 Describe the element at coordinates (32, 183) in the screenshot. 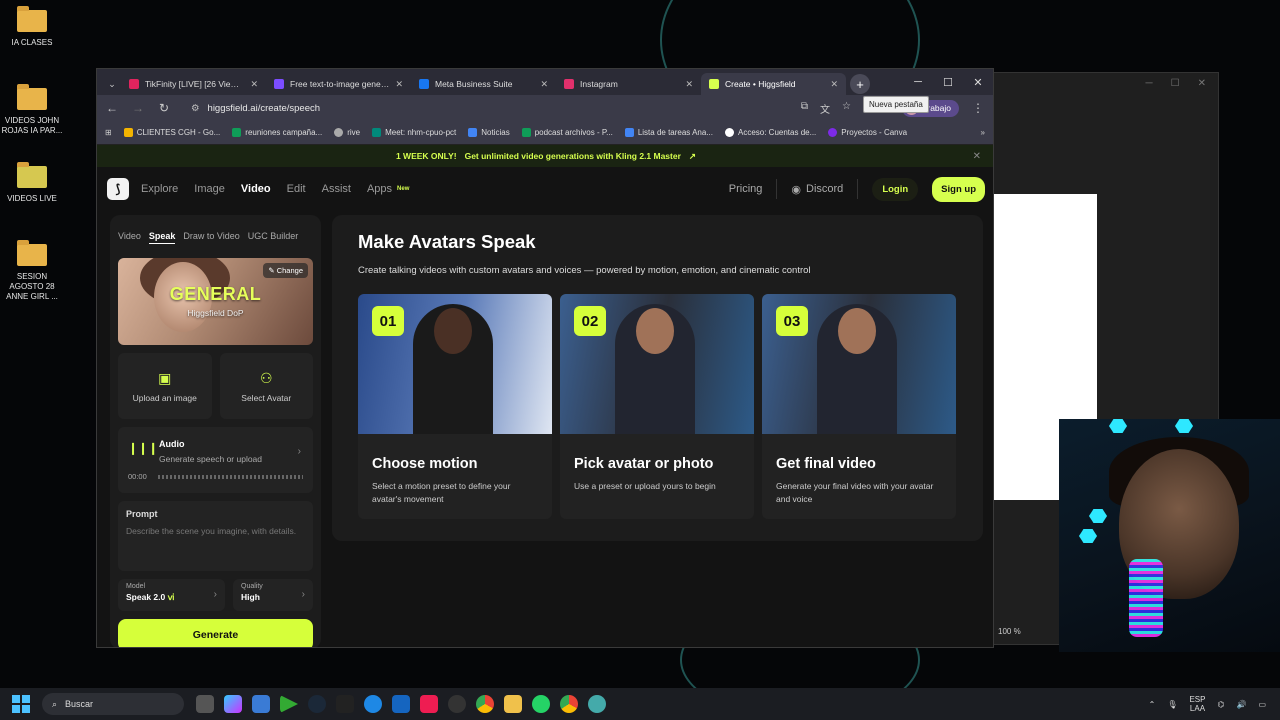

I see `desktop-icon: VIDEOS LIVE` at that location.